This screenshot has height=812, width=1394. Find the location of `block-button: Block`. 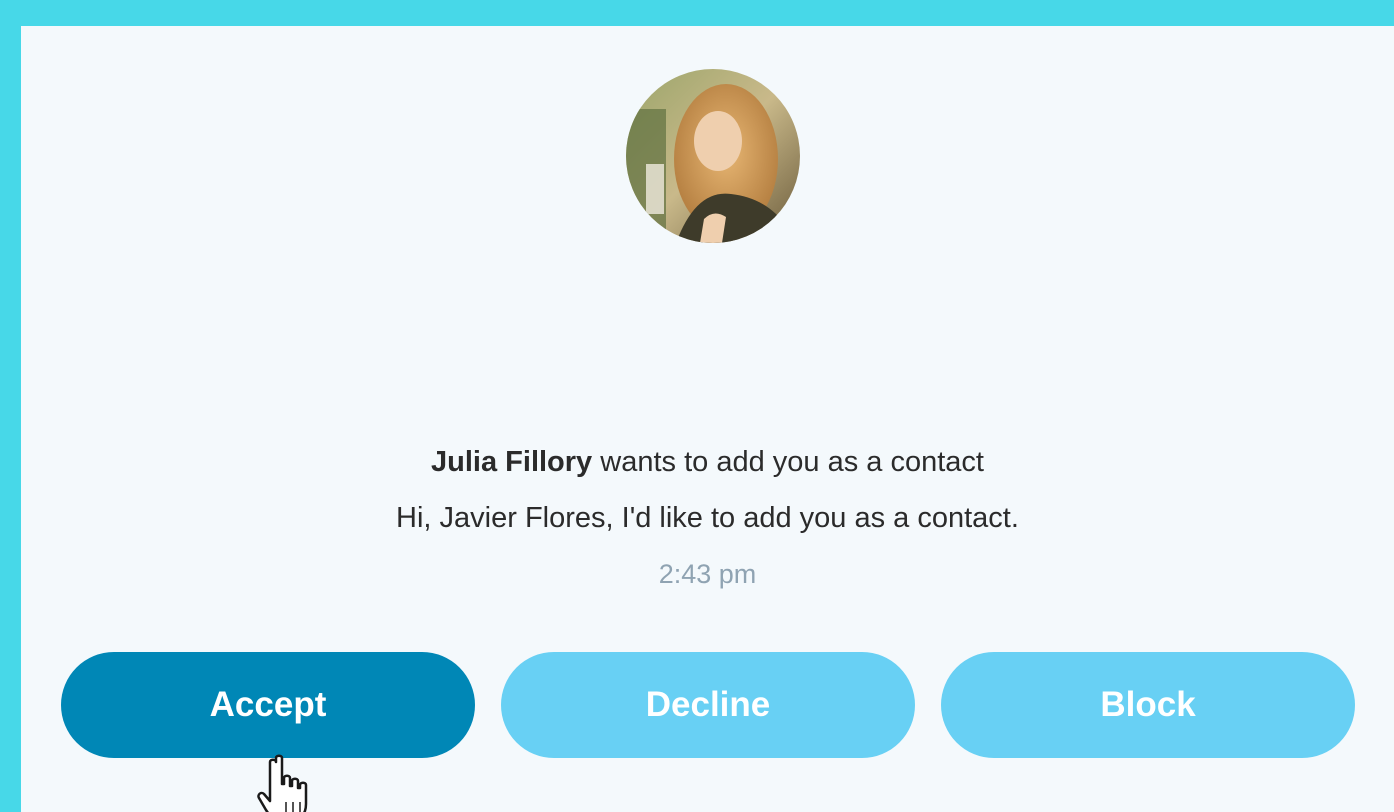

block-button: Block is located at coordinates (1148, 705).